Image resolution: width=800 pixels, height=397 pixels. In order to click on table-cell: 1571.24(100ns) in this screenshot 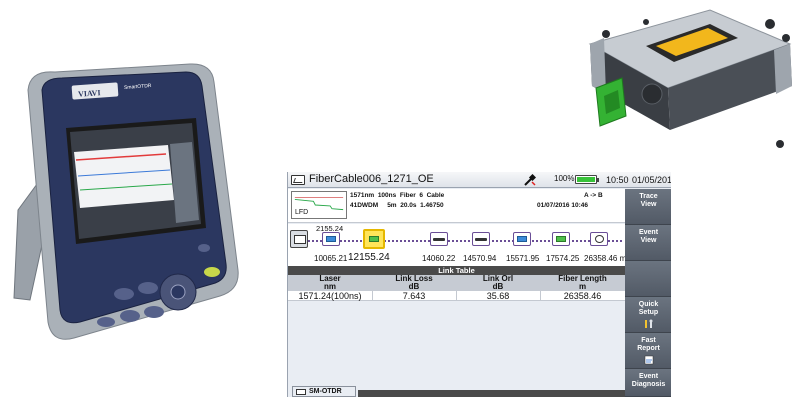, I will do `click(330, 296)`.